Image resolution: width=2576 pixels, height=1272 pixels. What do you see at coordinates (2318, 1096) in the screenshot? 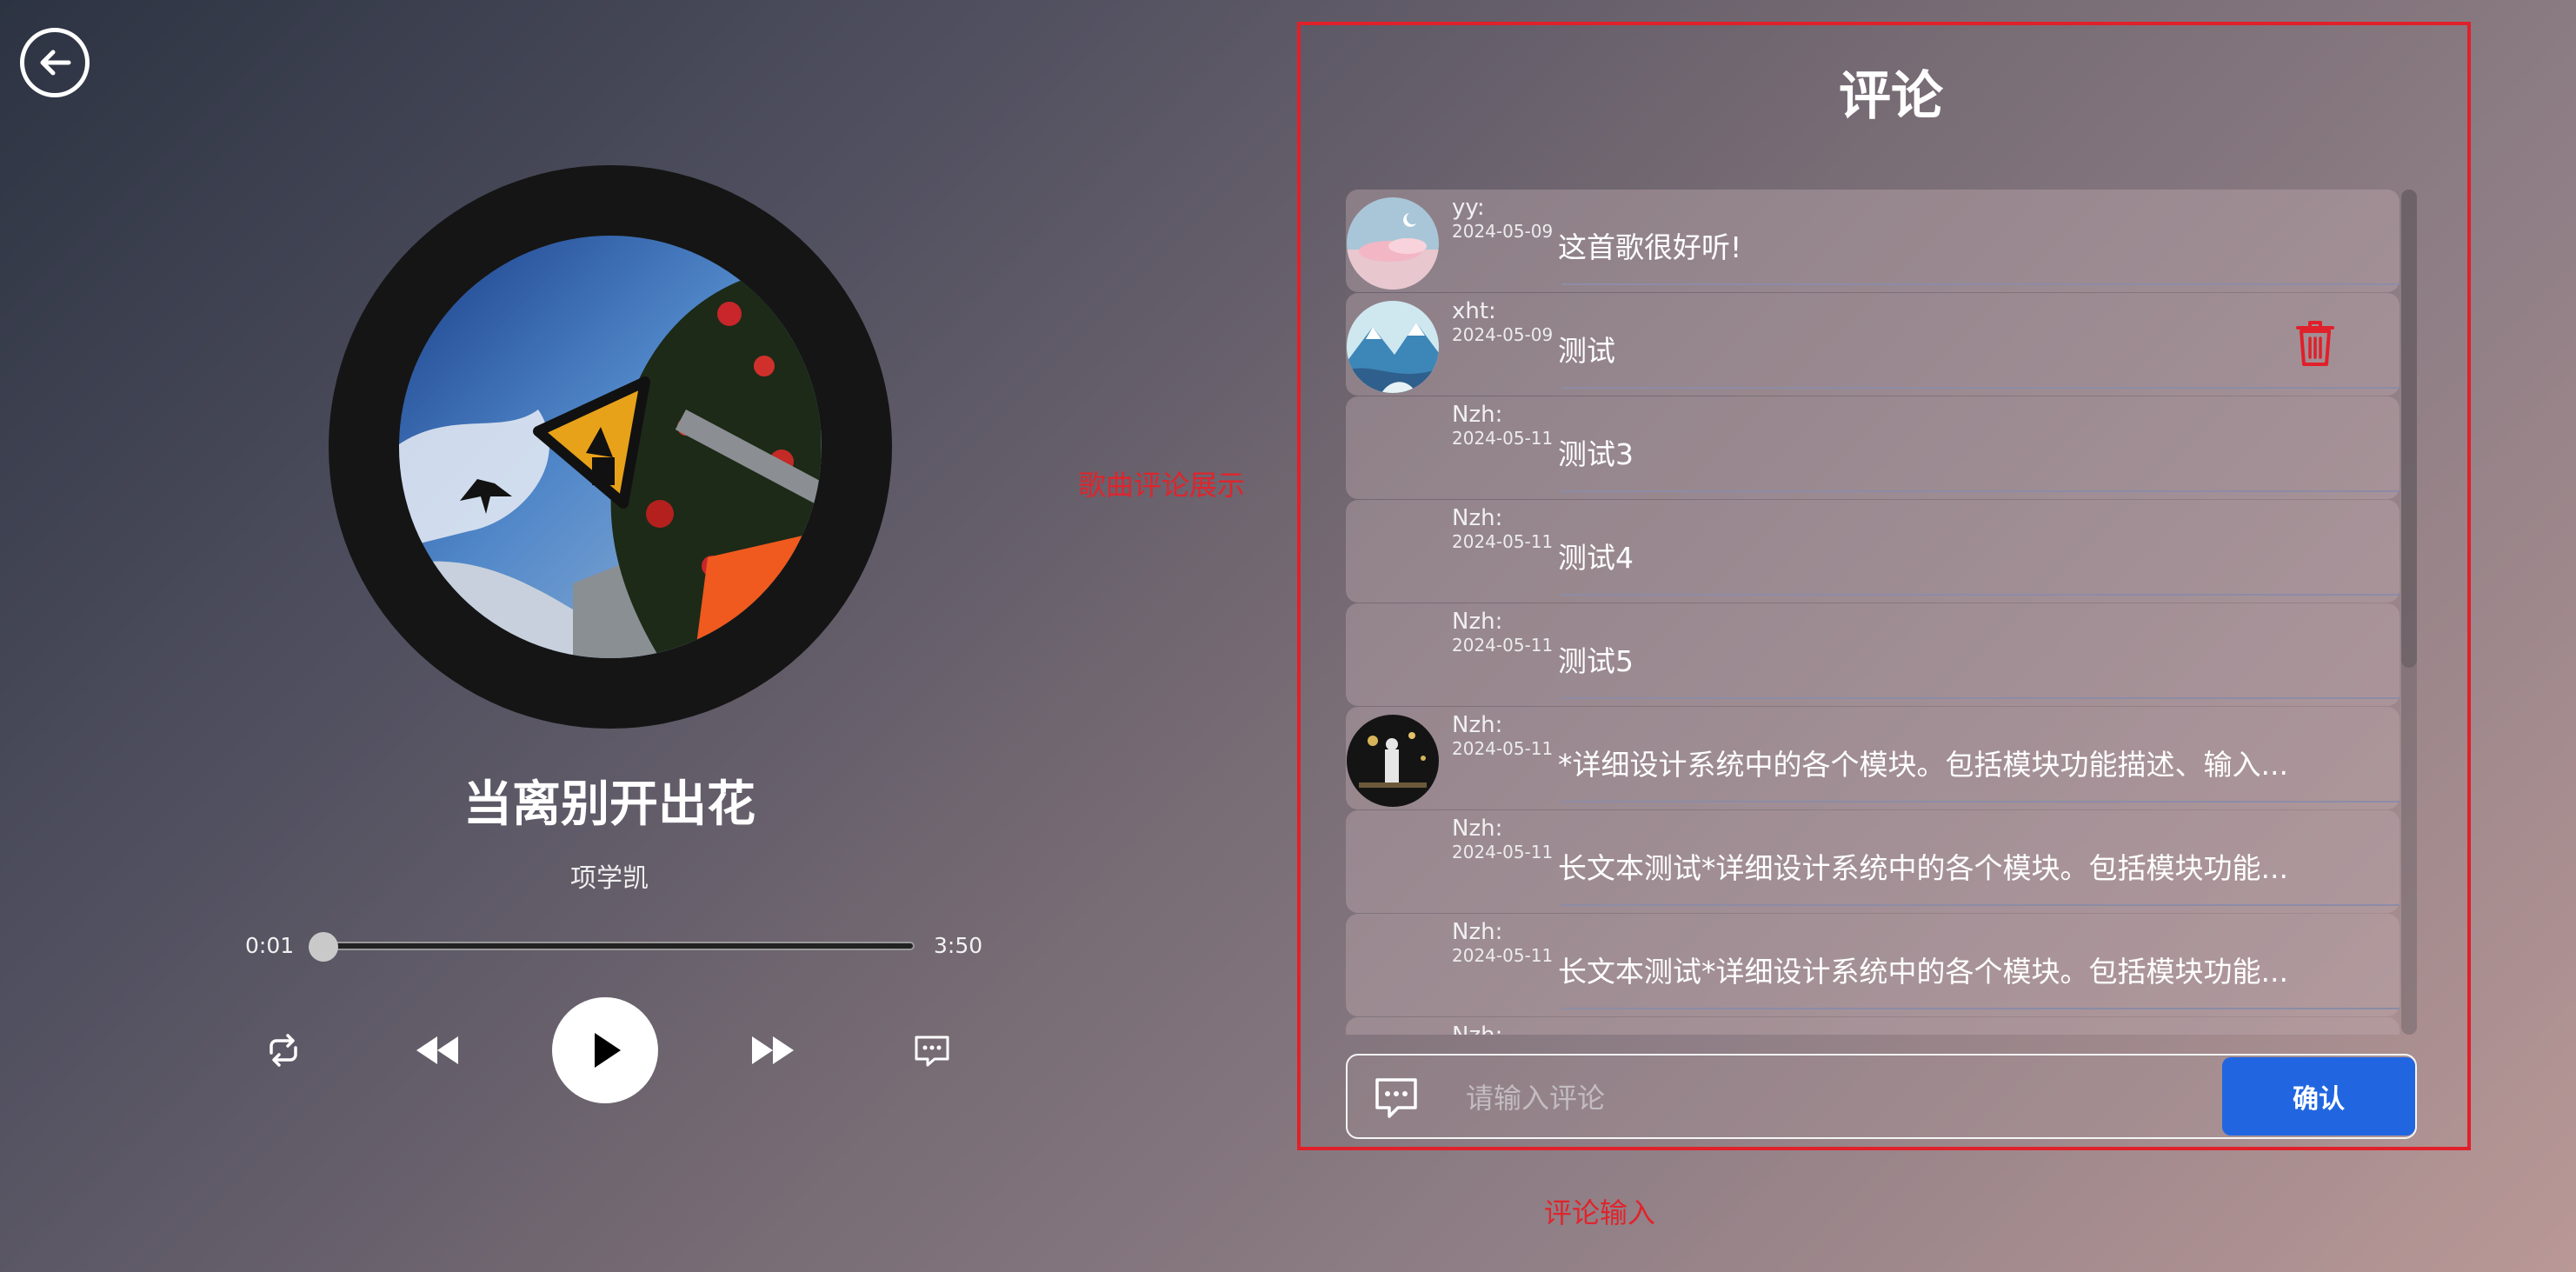
I see `confirm-button: 确认` at bounding box center [2318, 1096].